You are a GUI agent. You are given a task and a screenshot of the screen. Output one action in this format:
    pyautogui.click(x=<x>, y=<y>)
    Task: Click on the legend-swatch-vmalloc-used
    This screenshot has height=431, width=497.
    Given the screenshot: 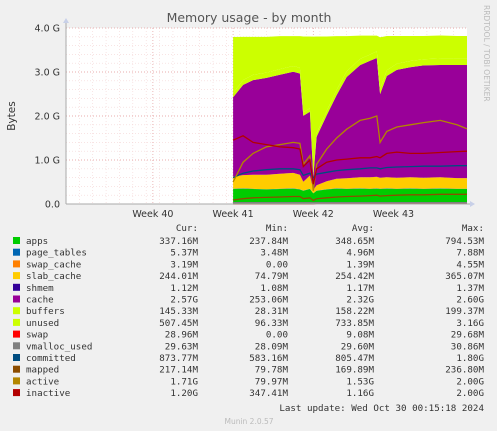 What is the action you would take?
    pyautogui.click(x=16, y=346)
    